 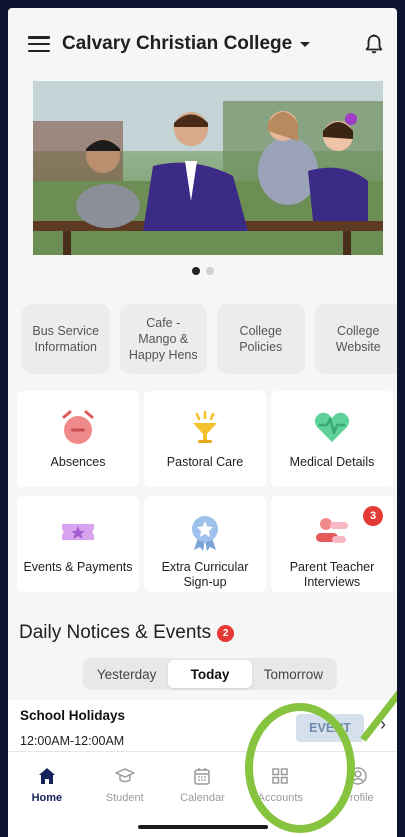 I want to click on tab-today: Today, so click(x=210, y=674).